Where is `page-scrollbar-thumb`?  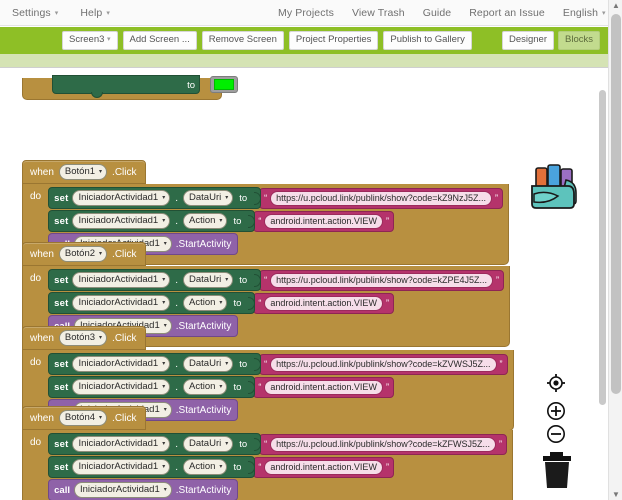 page-scrollbar-thumb is located at coordinates (616, 204).